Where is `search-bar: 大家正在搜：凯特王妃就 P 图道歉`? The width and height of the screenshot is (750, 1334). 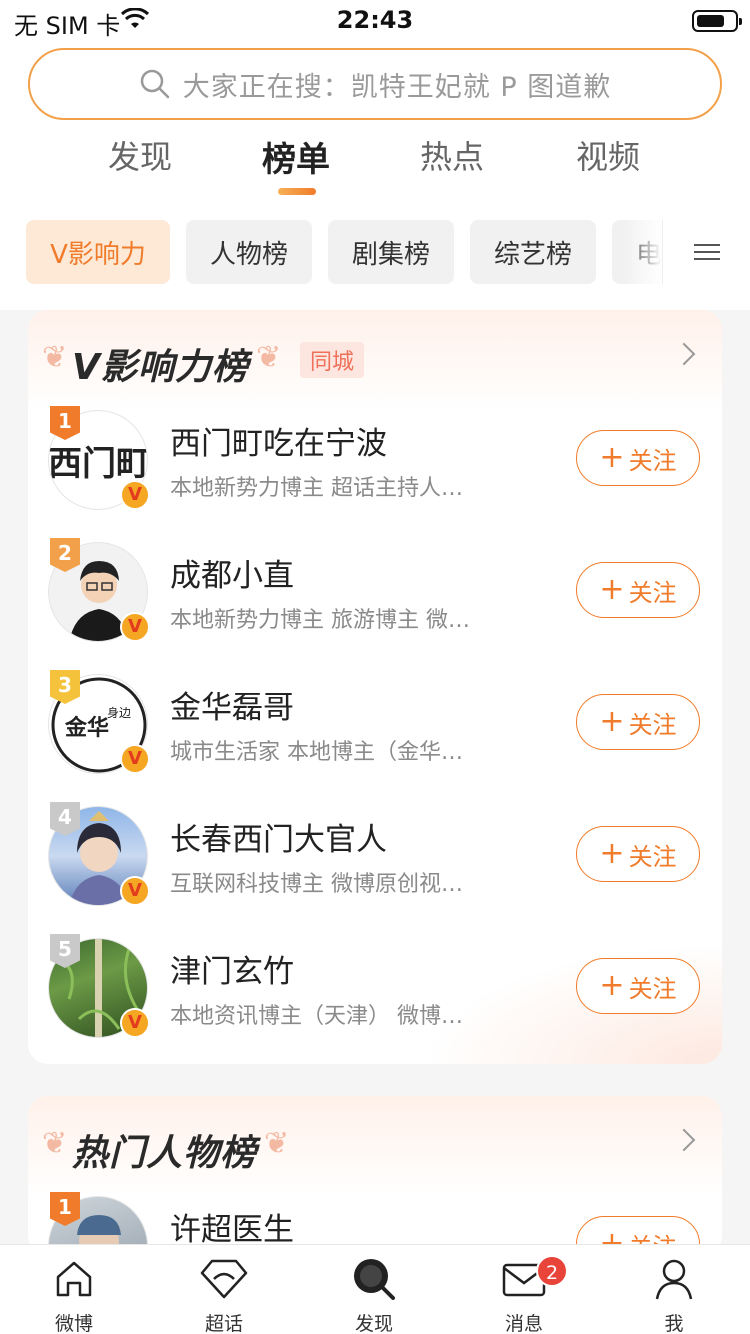
search-bar: 大家正在搜：凯特王妃就 P 图道歉 is located at coordinates (375, 84).